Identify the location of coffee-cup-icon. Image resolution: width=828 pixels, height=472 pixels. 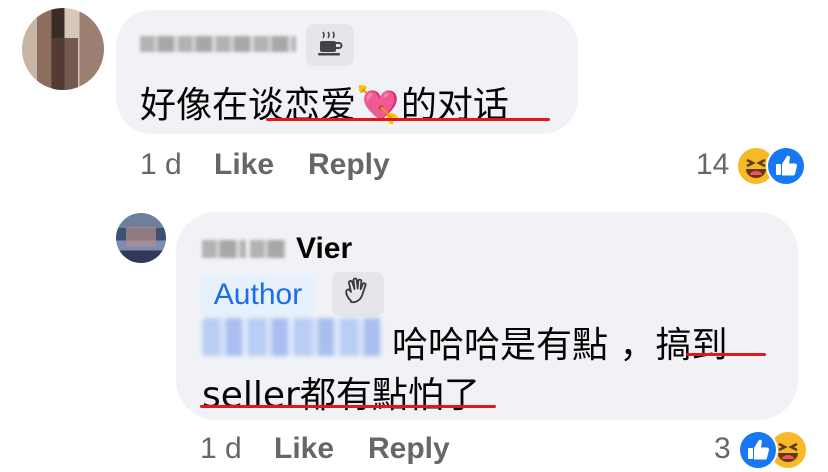
(330, 45).